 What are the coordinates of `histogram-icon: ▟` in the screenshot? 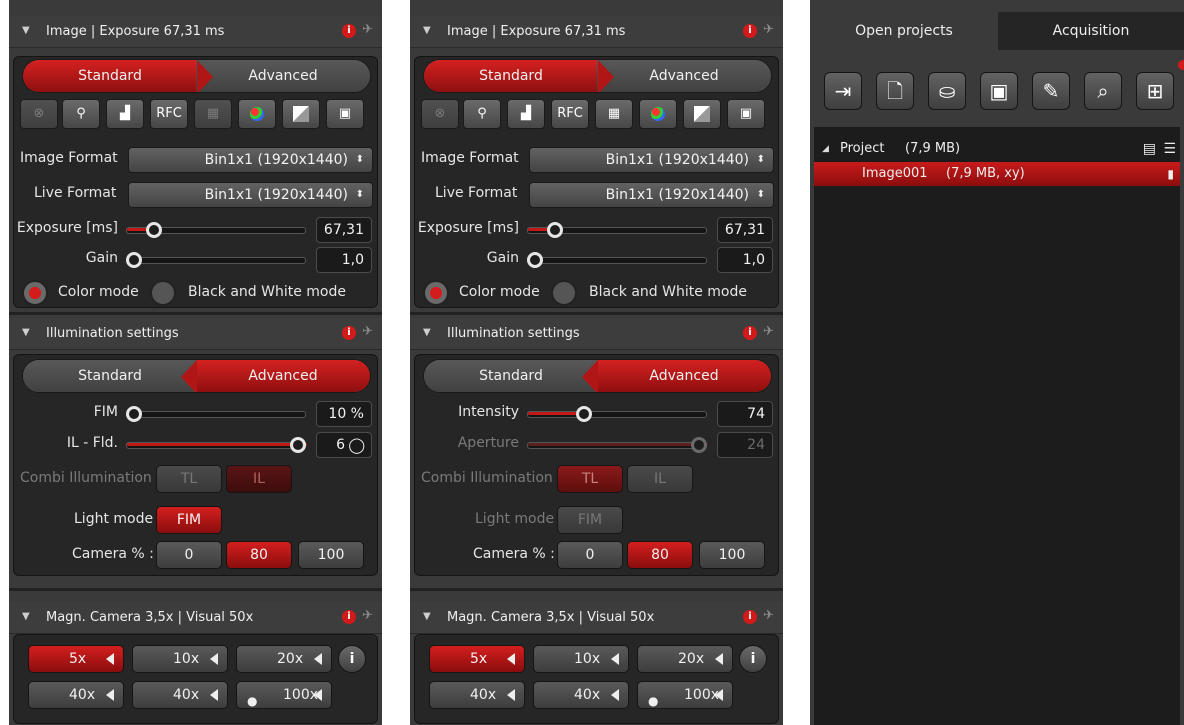 It's located at (526, 114).